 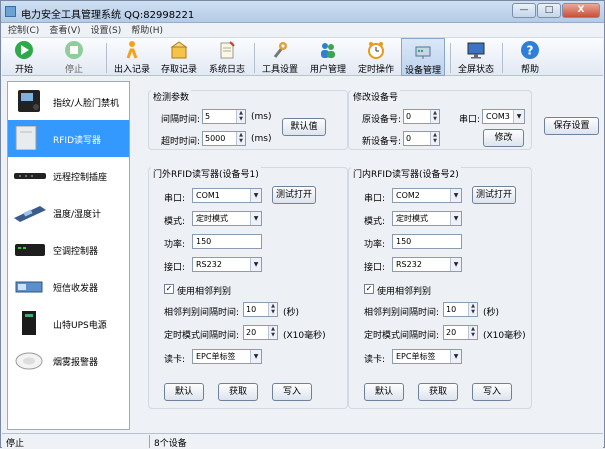 I want to click on modify-device-id-group: 修改设备号 原设备号: 0 ▲ ▼ 新设备号: 0 ▲ ▼ 串口: COM3 ▼ 修改, so click(x=440, y=120).